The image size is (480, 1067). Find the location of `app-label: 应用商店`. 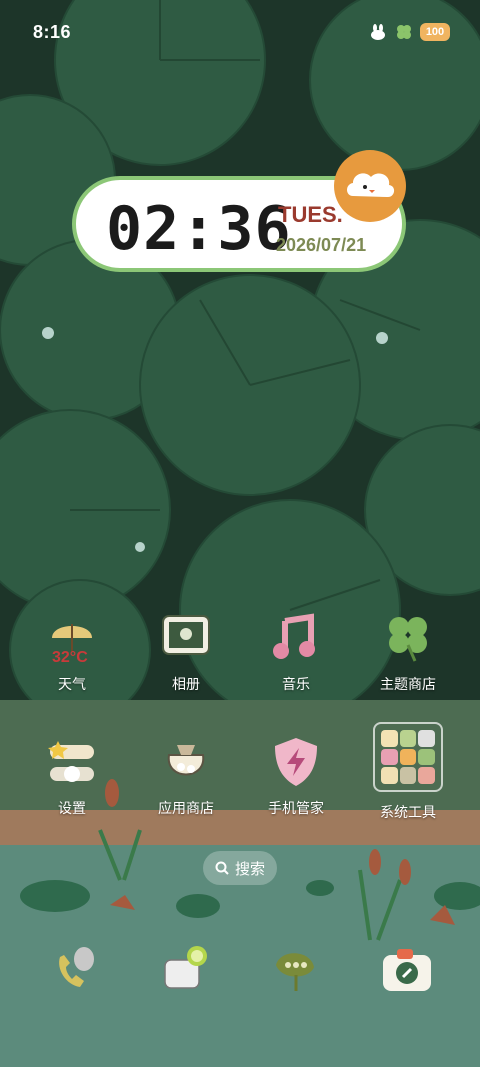

app-label: 应用商店 is located at coordinates (186, 808).